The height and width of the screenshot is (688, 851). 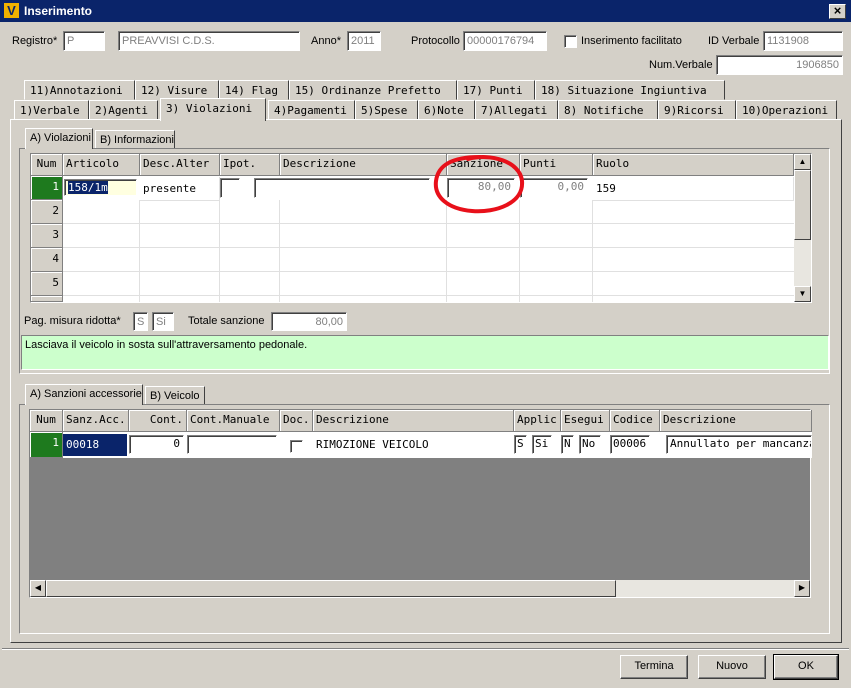 What do you see at coordinates (135, 139) in the screenshot?
I see `subtab-informazioni: B) Informazioni` at bounding box center [135, 139].